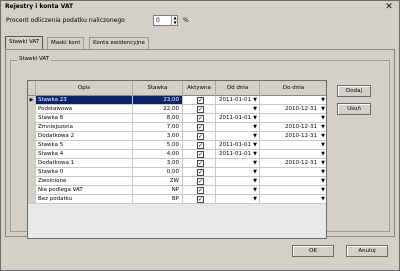 The image size is (400, 271). What do you see at coordinates (367, 251) in the screenshot?
I see `cancel-button: Anuluj` at bounding box center [367, 251].